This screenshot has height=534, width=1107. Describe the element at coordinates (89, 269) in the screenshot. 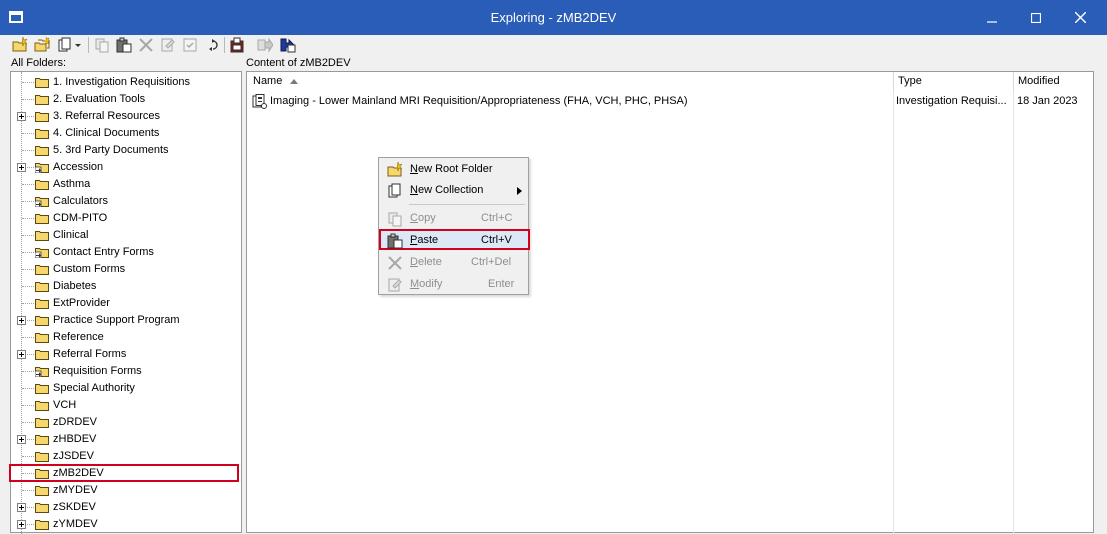

I see `tree-item-label: Custom Forms` at that location.